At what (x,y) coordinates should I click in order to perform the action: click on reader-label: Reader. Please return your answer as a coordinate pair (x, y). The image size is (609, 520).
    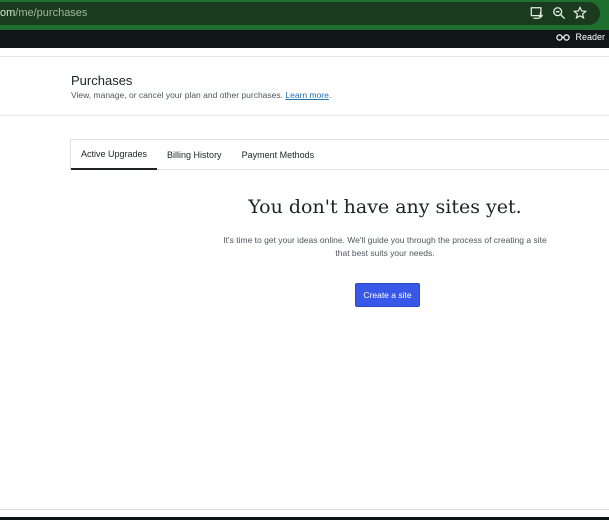
    Looking at the image, I should click on (590, 37).